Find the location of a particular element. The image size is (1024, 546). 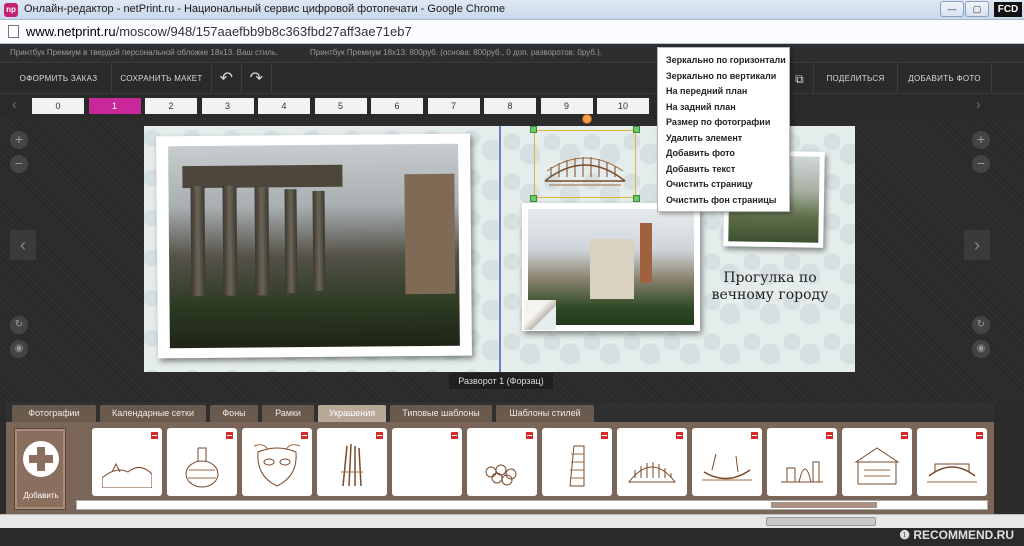

context-menu-item: На передний план is located at coordinates (723, 92).